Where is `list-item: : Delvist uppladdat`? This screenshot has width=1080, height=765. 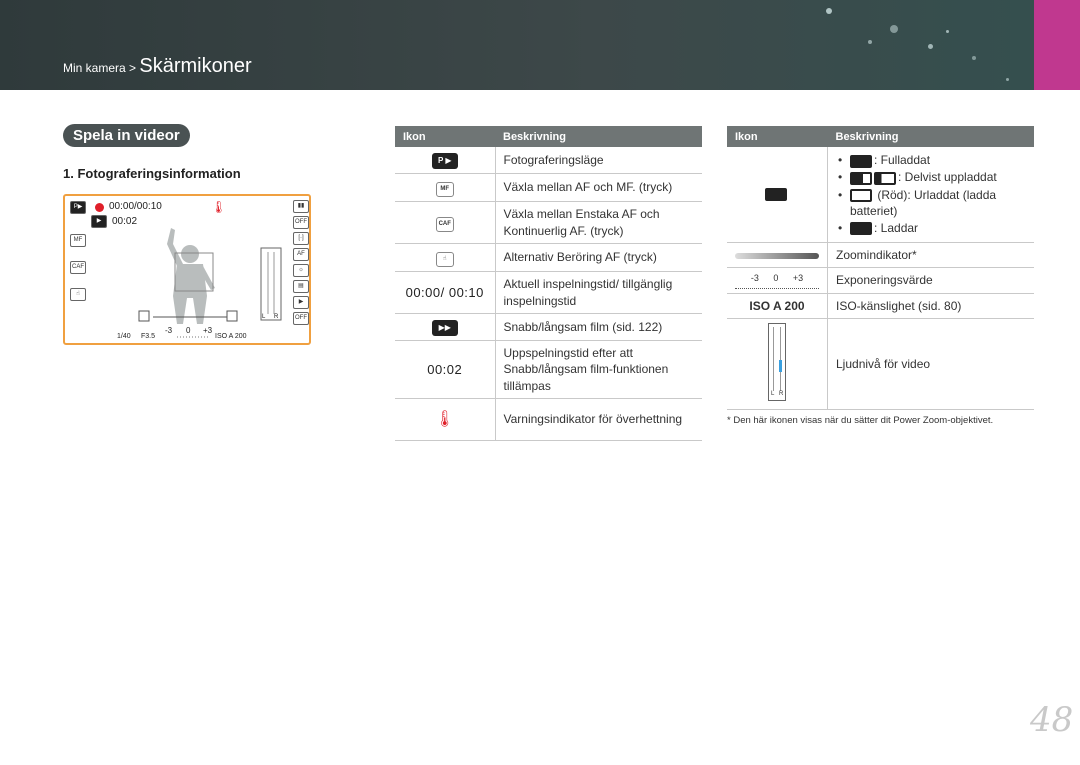
list-item: : Delvist uppladdat is located at coordinates (931, 177).